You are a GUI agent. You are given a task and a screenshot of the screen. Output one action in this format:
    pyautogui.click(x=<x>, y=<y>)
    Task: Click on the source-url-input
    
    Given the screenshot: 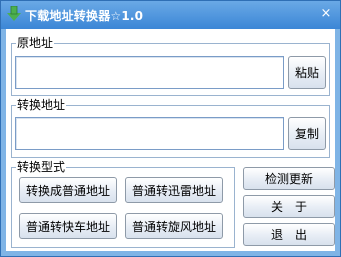 What is the action you would take?
    pyautogui.click(x=149, y=72)
    